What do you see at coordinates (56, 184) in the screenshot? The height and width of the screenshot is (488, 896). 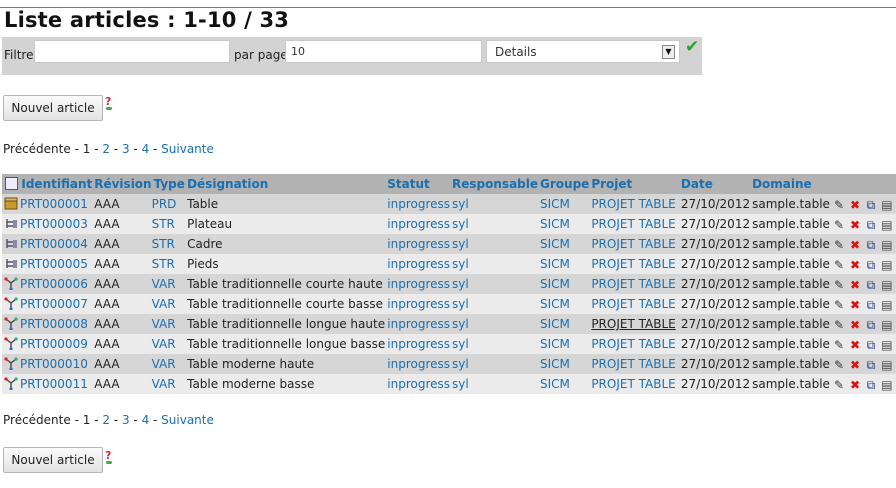 I see `col-identifiant: Identifiant` at bounding box center [56, 184].